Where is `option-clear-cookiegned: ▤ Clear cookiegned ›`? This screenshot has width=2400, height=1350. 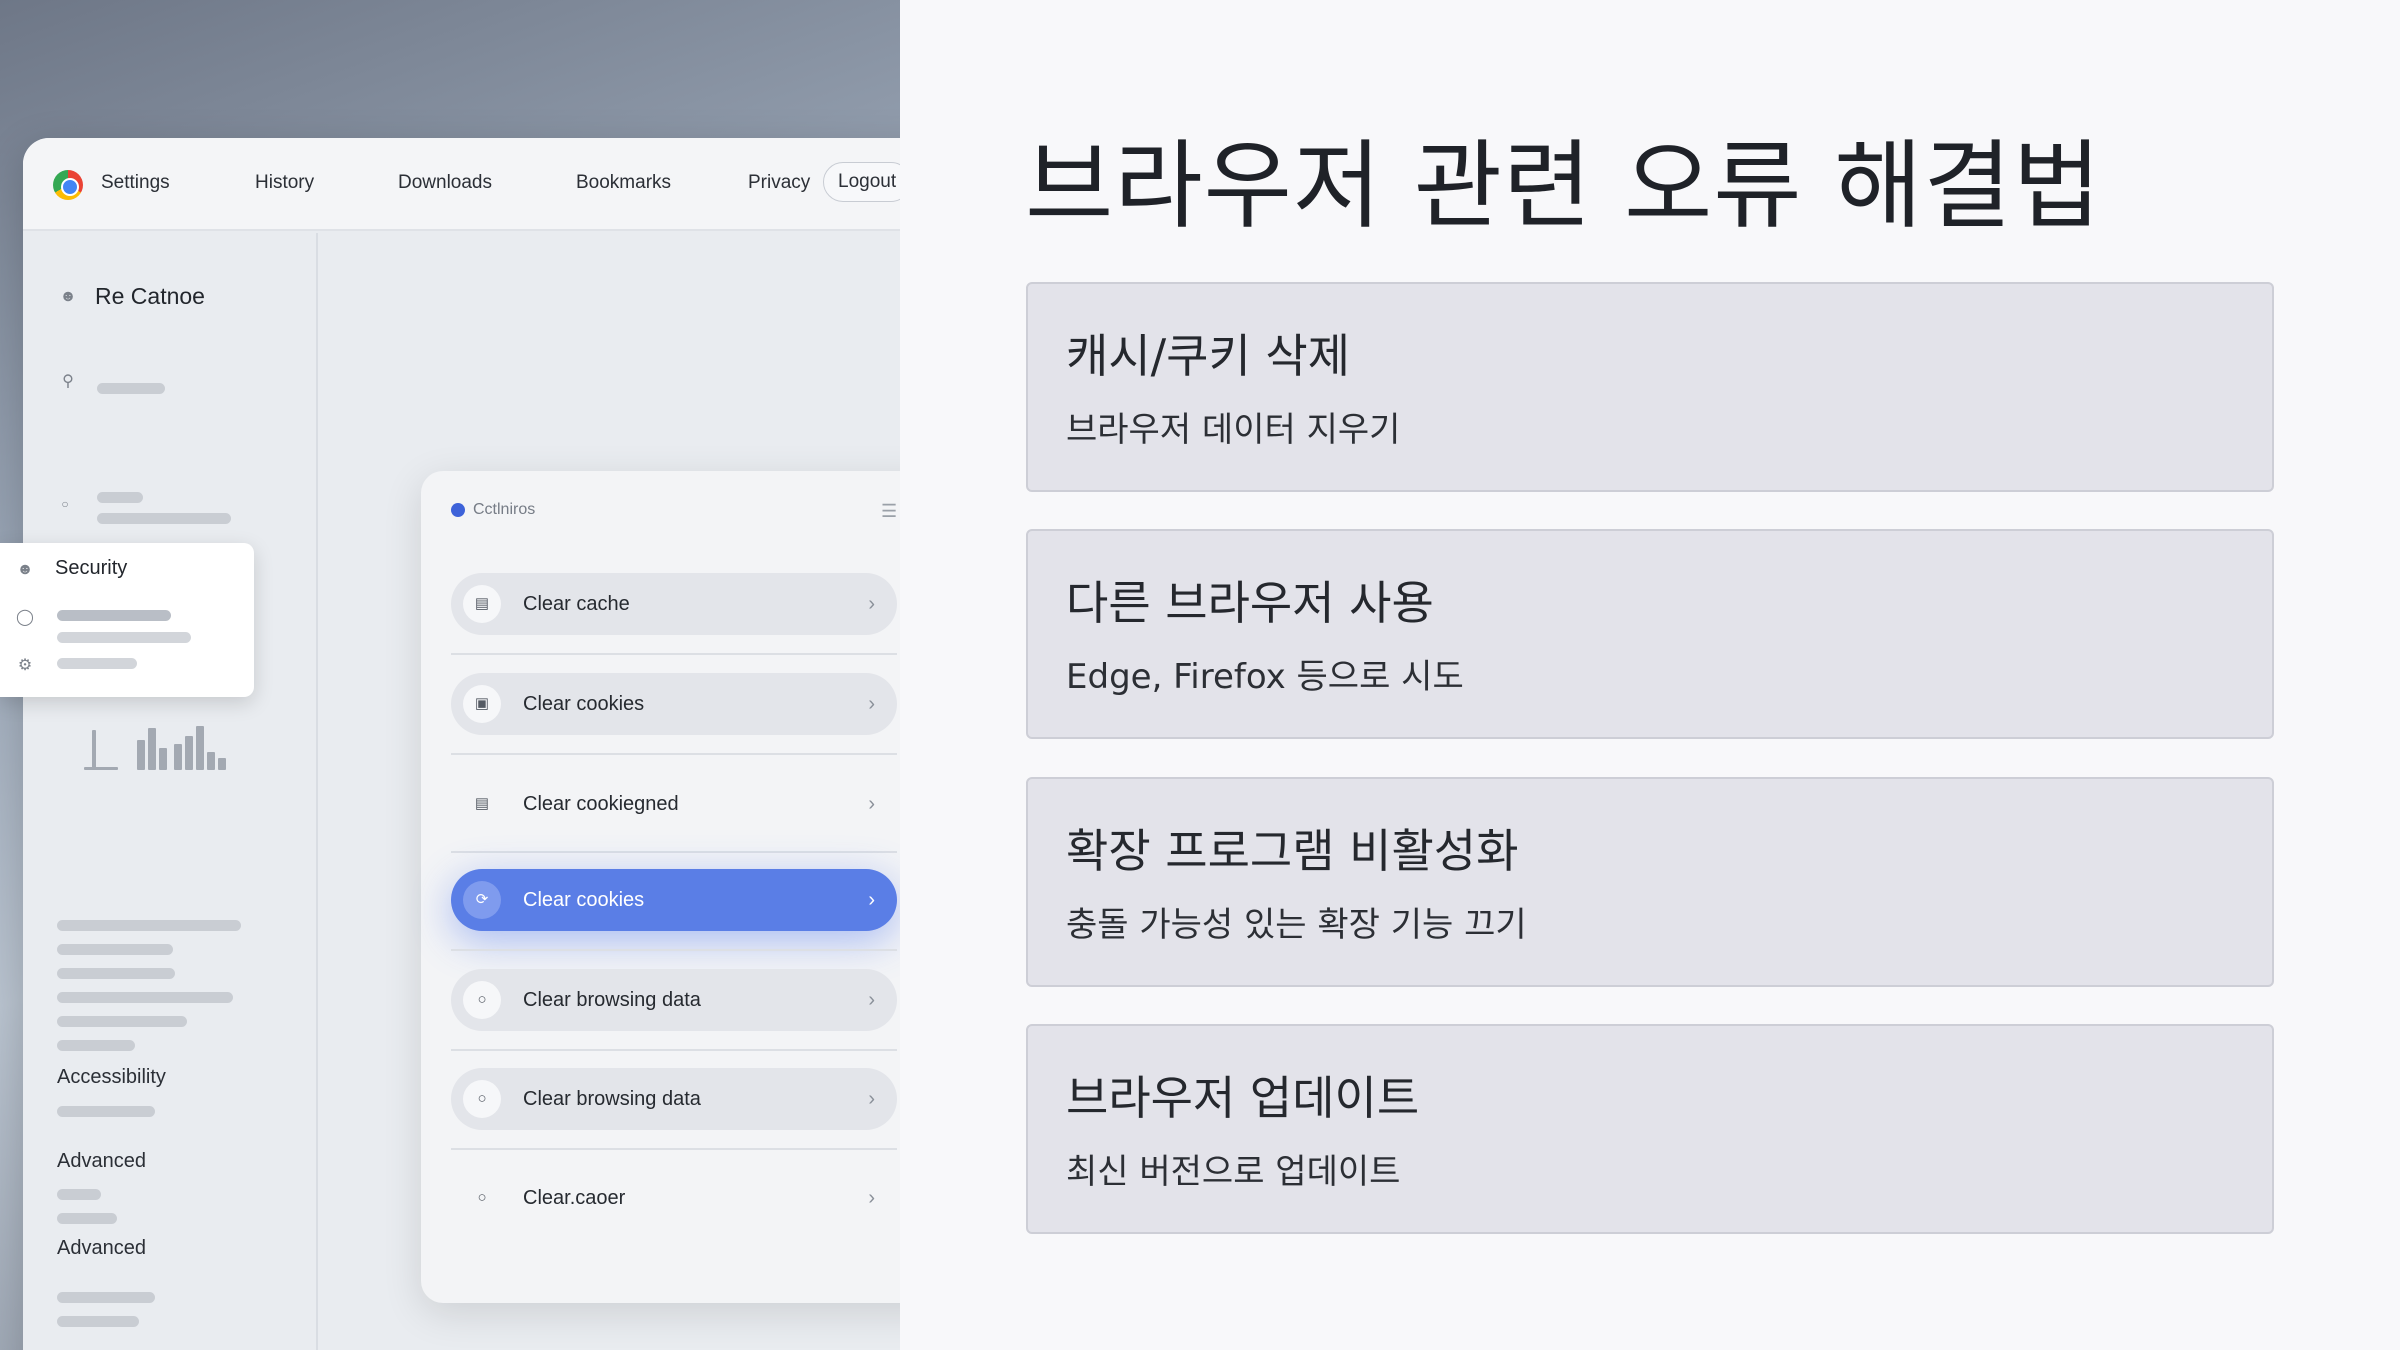 option-clear-cookiegned: ▤ Clear cookiegned › is located at coordinates (674, 804).